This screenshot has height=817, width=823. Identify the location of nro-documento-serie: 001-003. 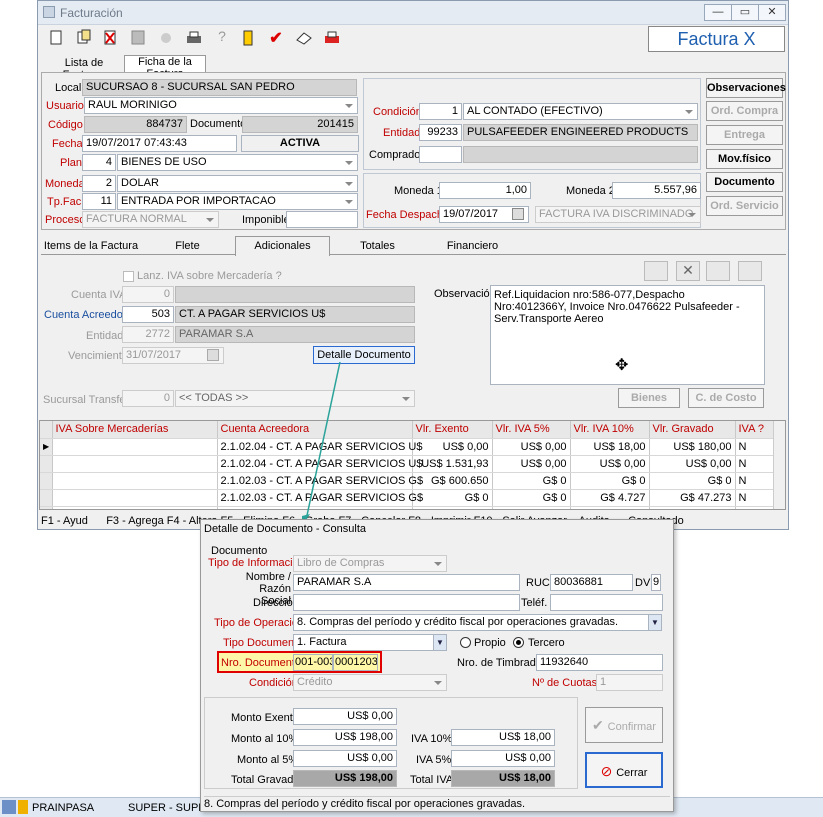
(313, 662).